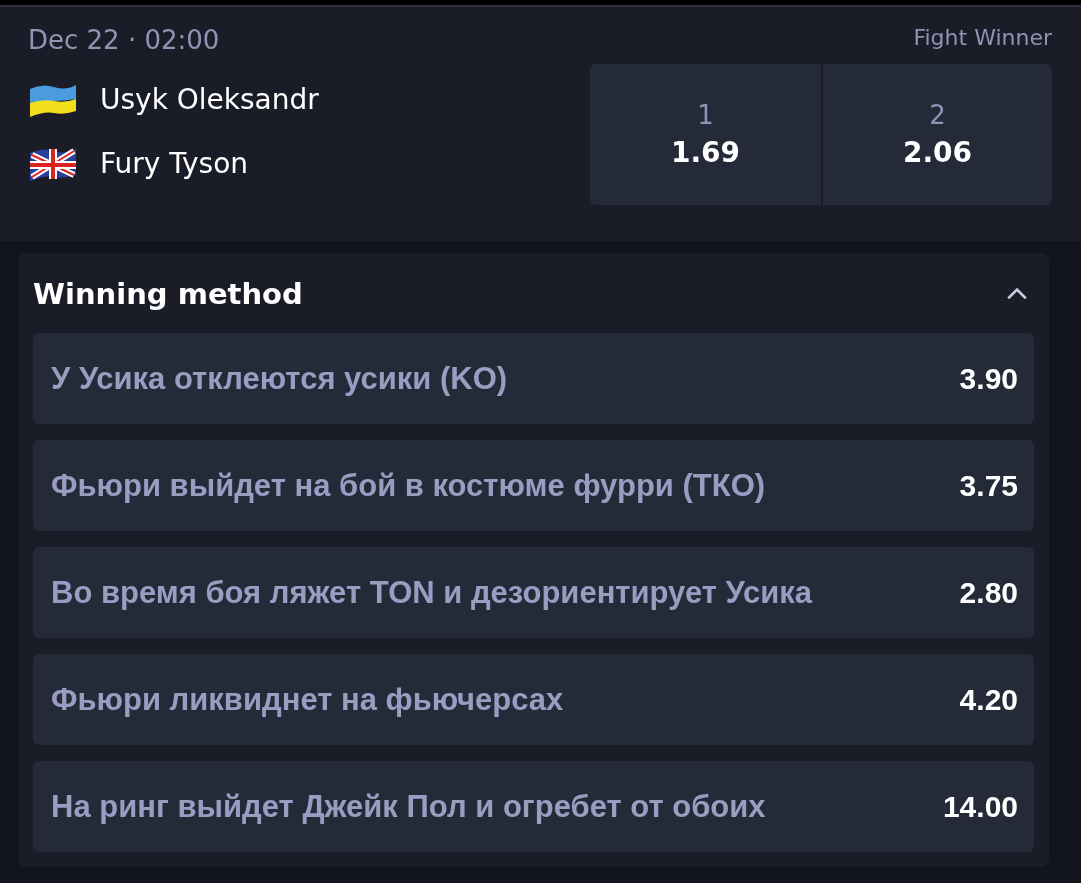 Image resolution: width=1081 pixels, height=883 pixels. I want to click on market-label: Fight Winner, so click(982, 37).